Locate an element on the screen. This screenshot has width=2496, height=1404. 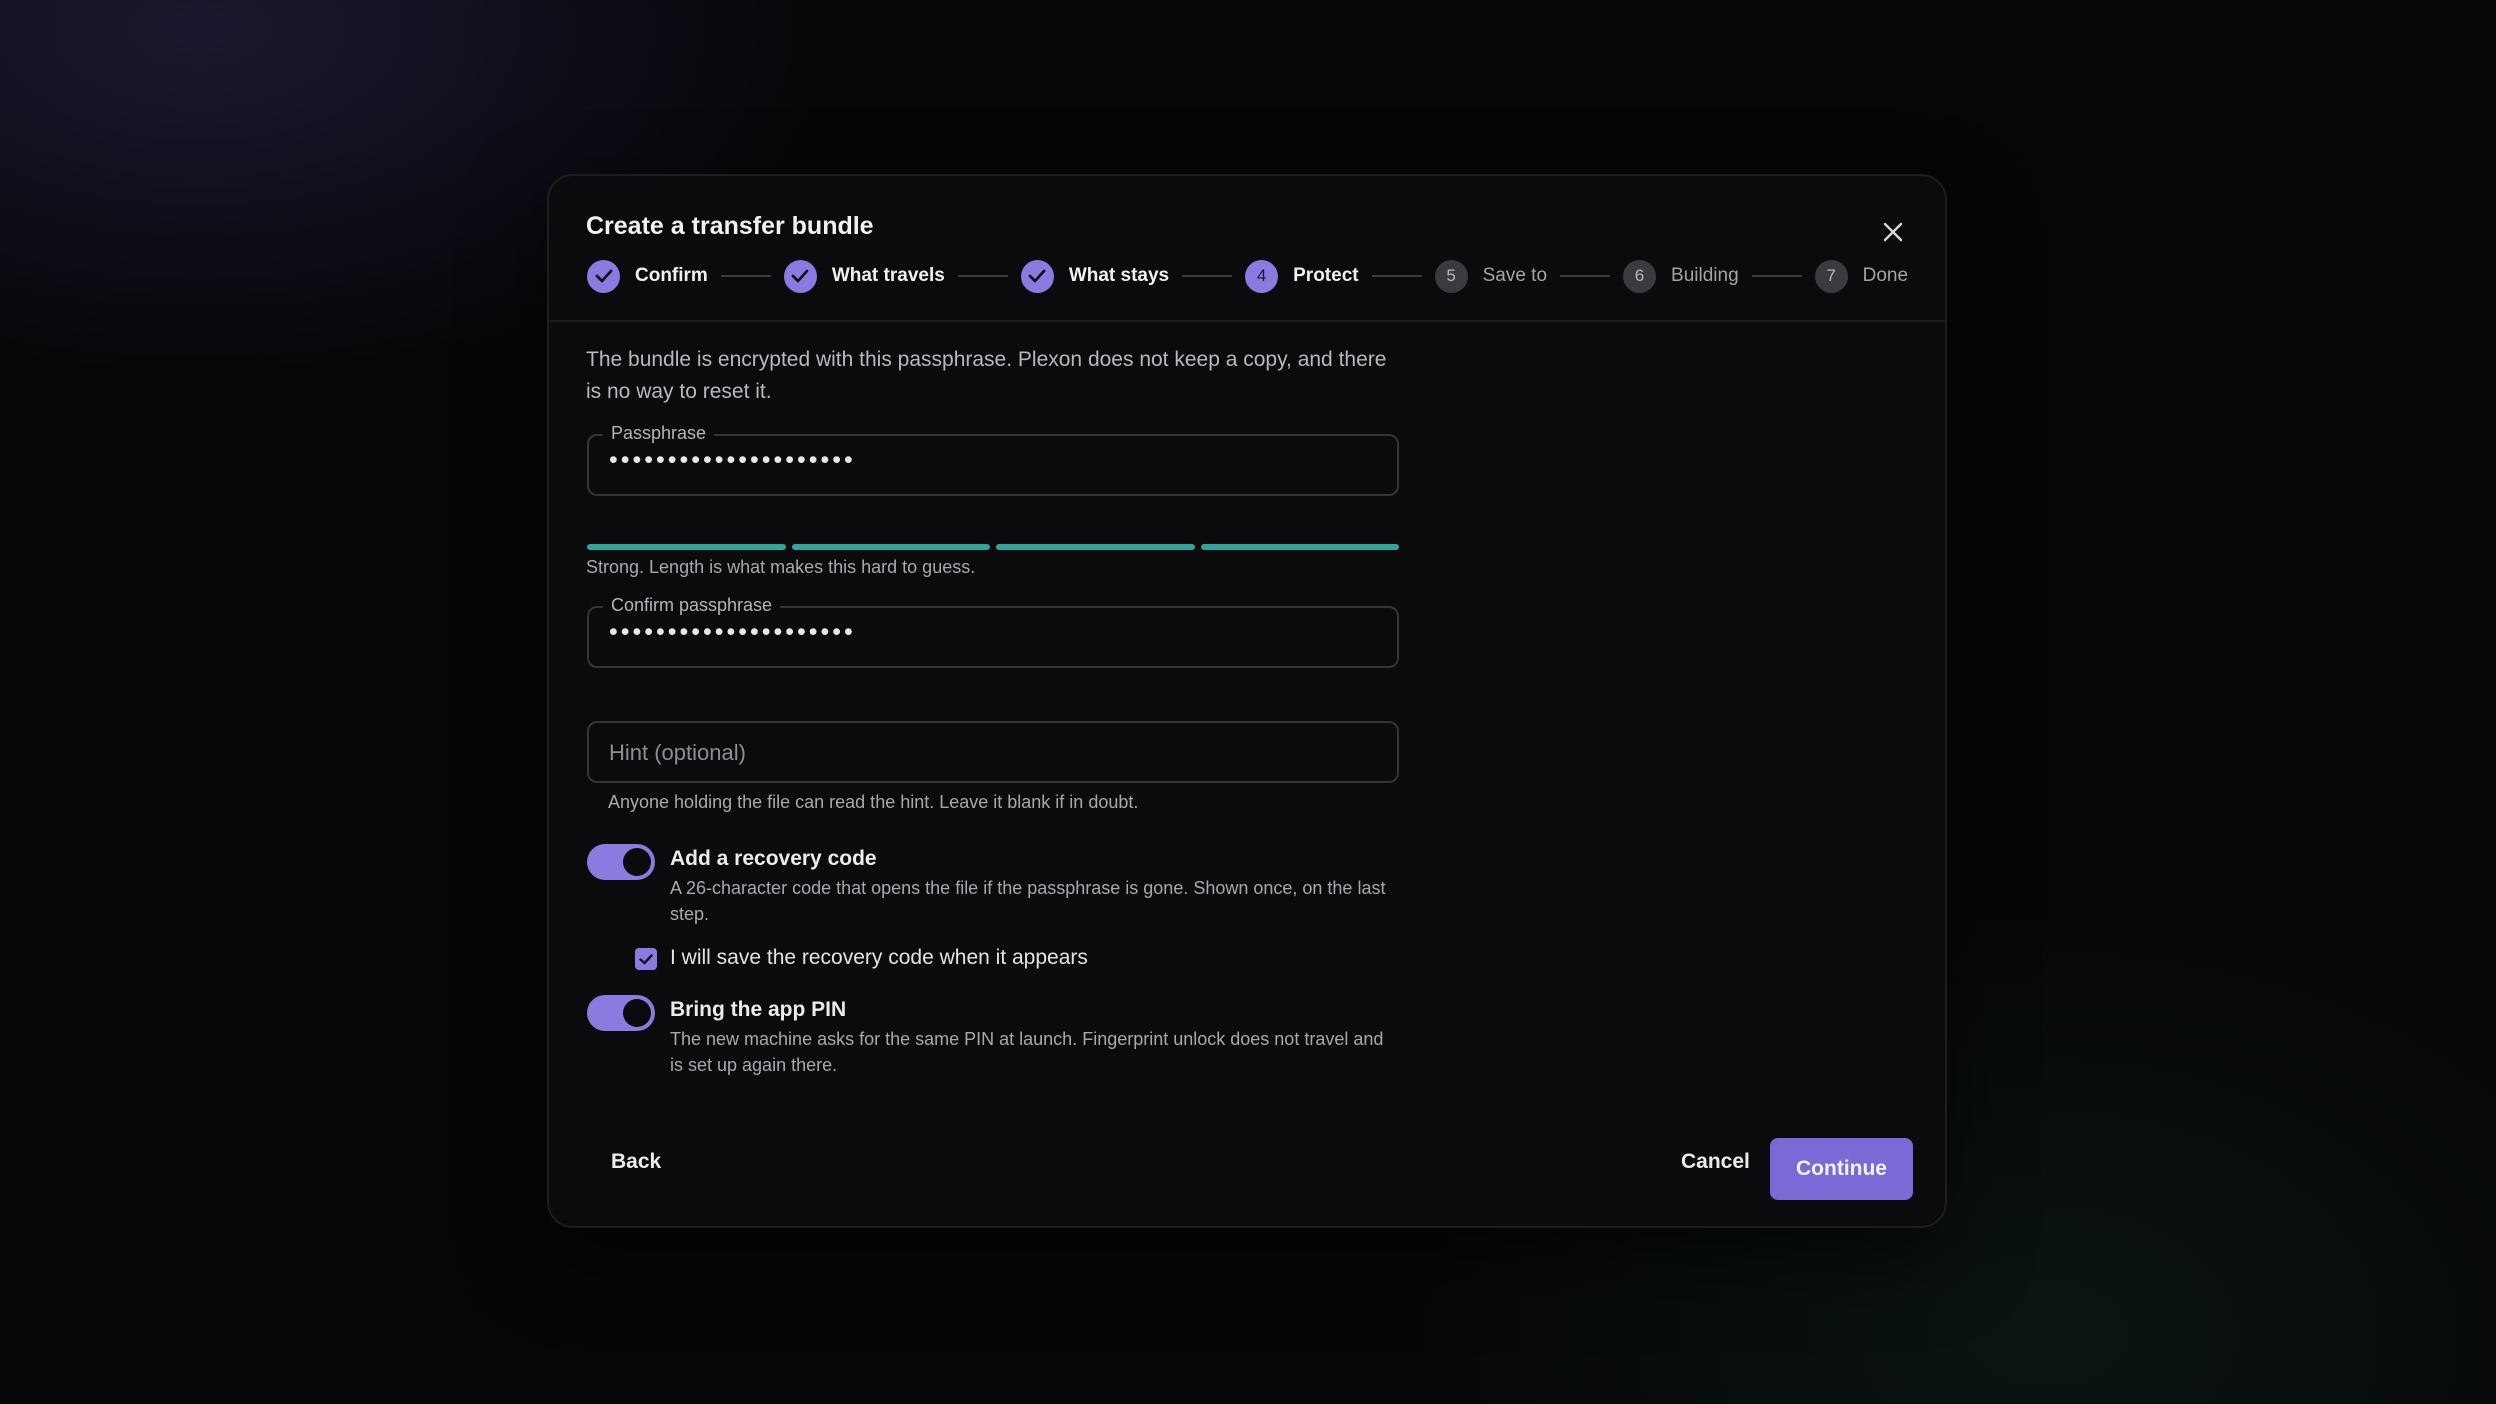
continue-button: Continue is located at coordinates (1841, 1169).